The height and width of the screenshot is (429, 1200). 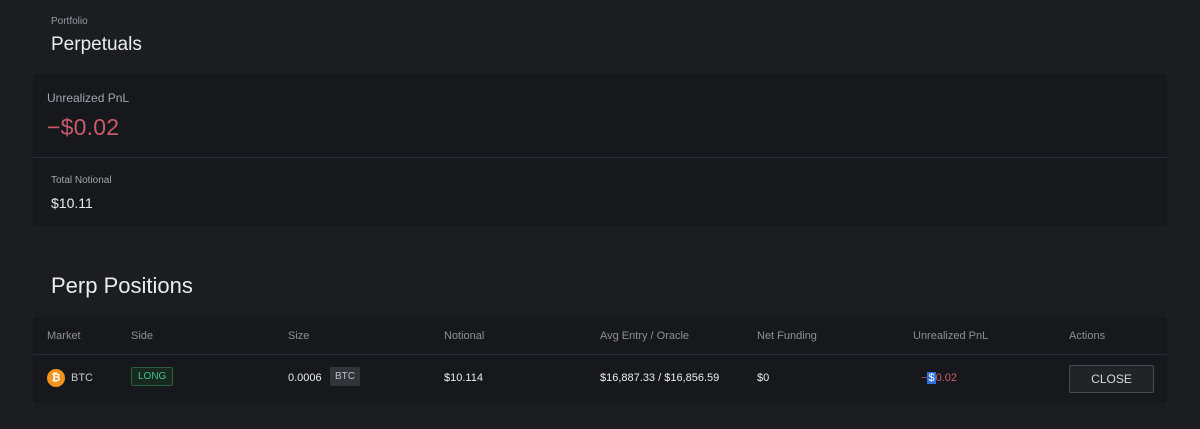 I want to click on breadcrumb: Portfolio, so click(x=69, y=21).